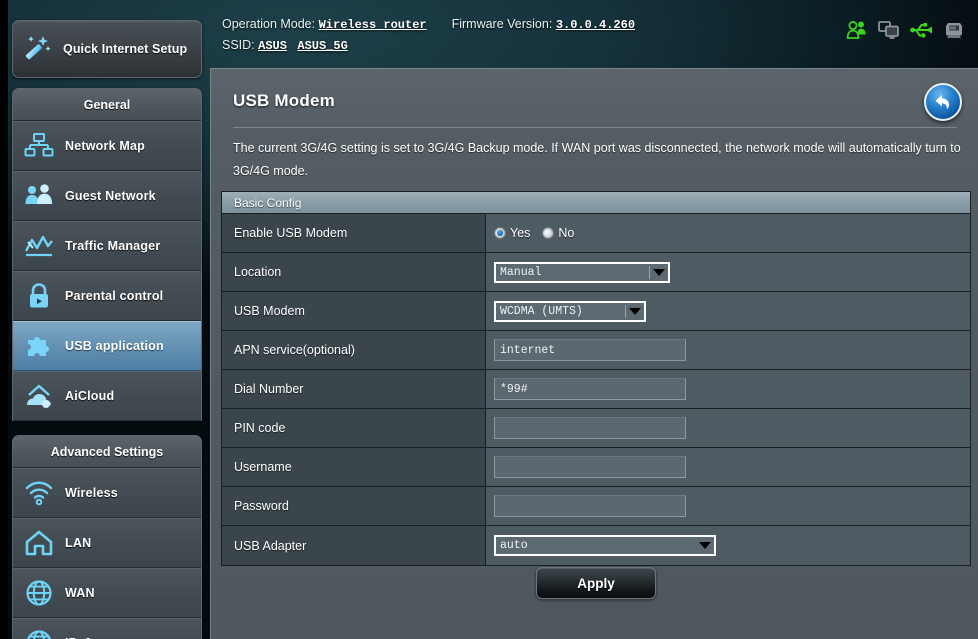 This screenshot has height=639, width=978. What do you see at coordinates (605, 545) in the screenshot?
I see `usb-adapter-select: auto` at bounding box center [605, 545].